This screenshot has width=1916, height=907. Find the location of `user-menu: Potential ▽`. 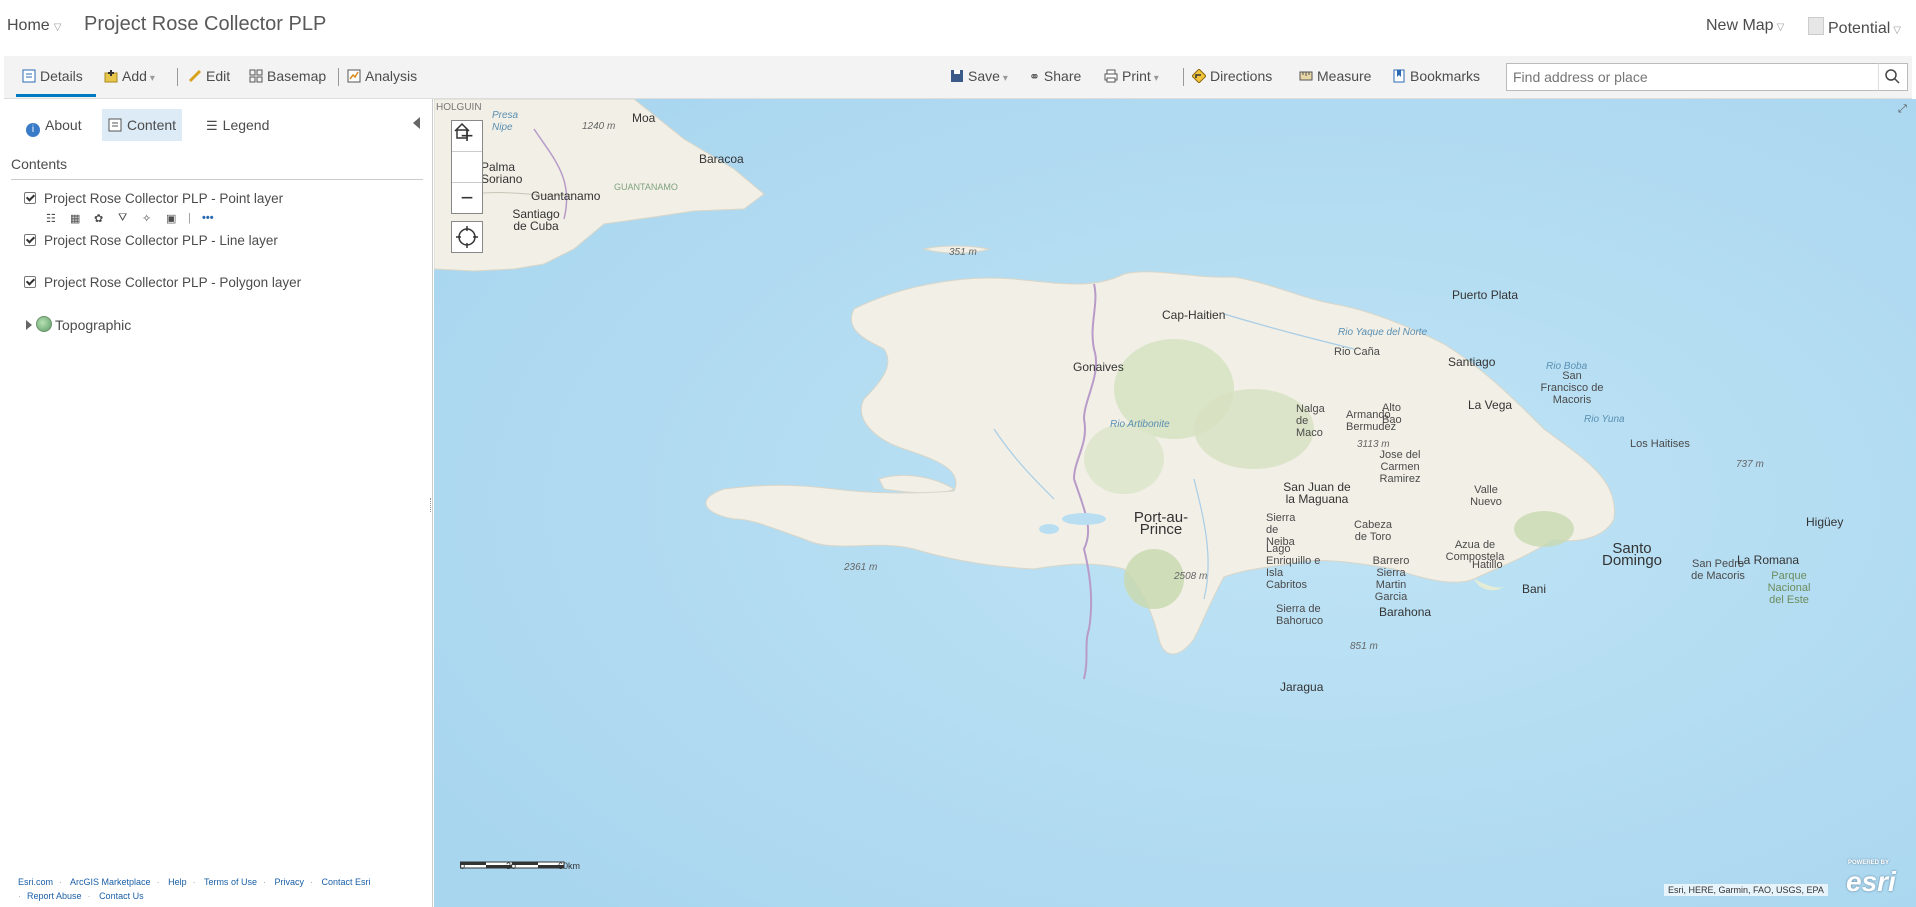

user-menu: Potential ▽ is located at coordinates (1854, 27).